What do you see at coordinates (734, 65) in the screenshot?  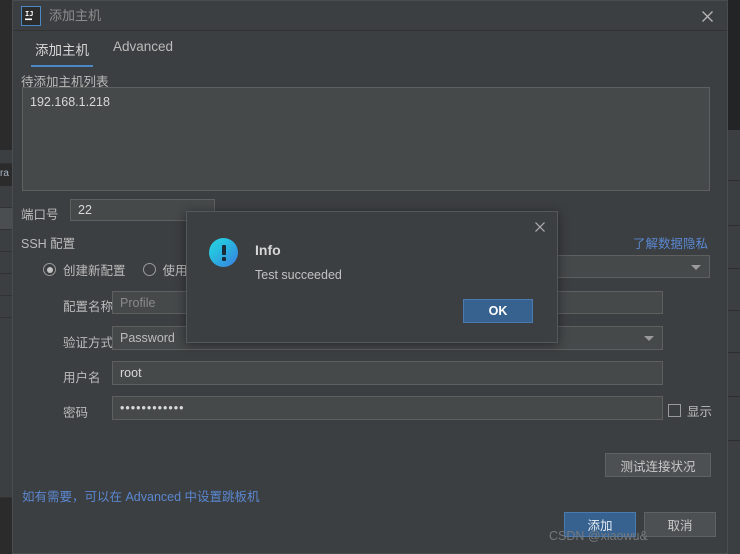 I see `background-ide-right-dark` at bounding box center [734, 65].